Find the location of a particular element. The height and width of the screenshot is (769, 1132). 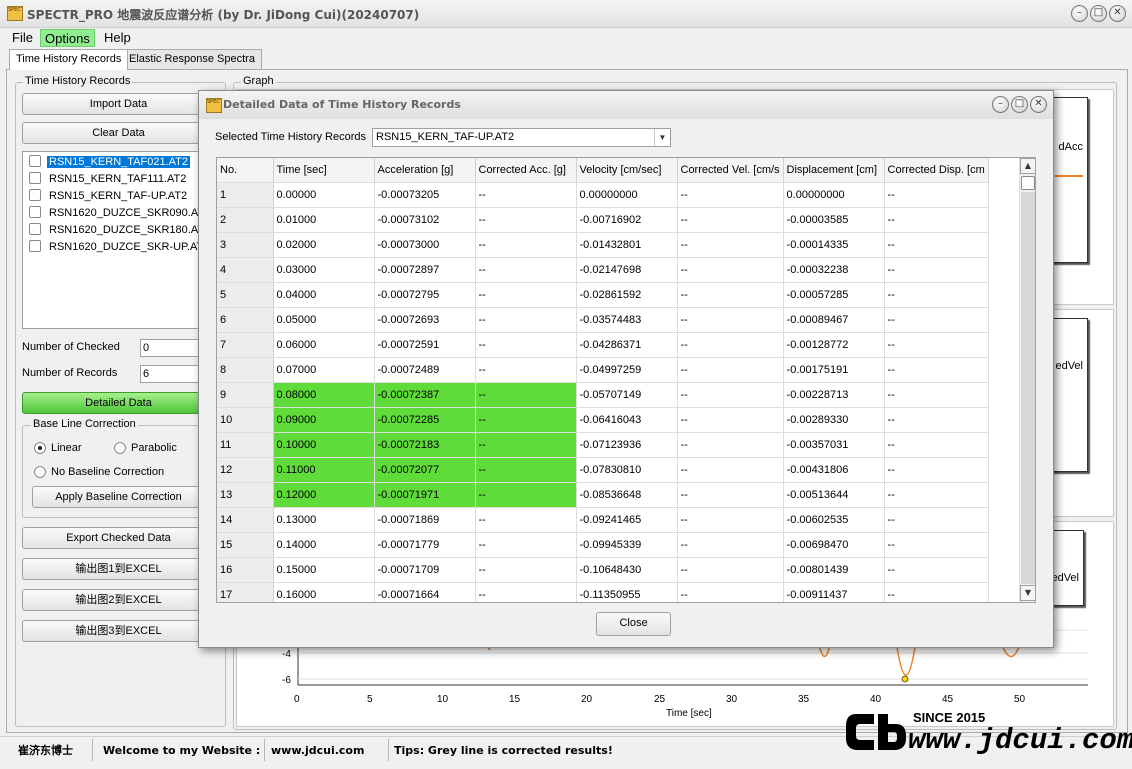

table-cell: -0.10648430 is located at coordinates (627, 570).